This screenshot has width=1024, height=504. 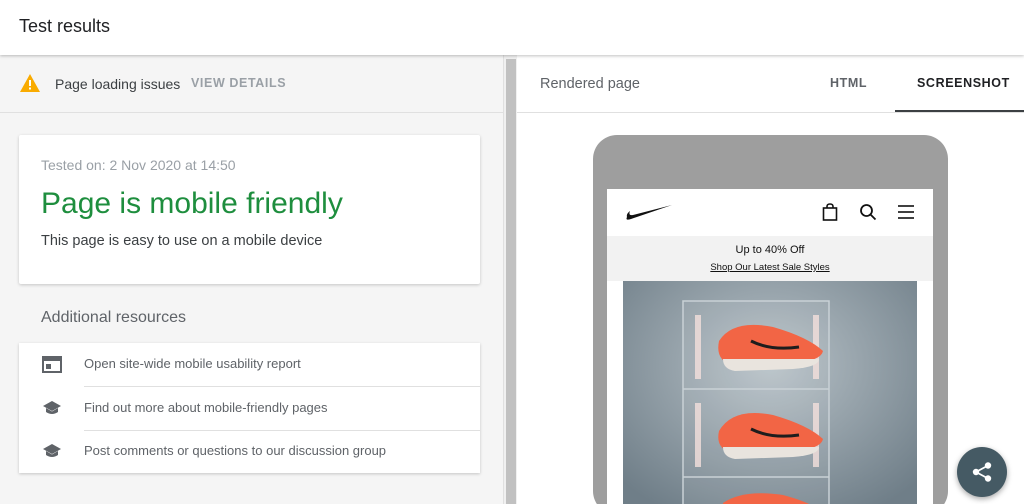 I want to click on additional-resources-heading: Additional resources, so click(x=113, y=317).